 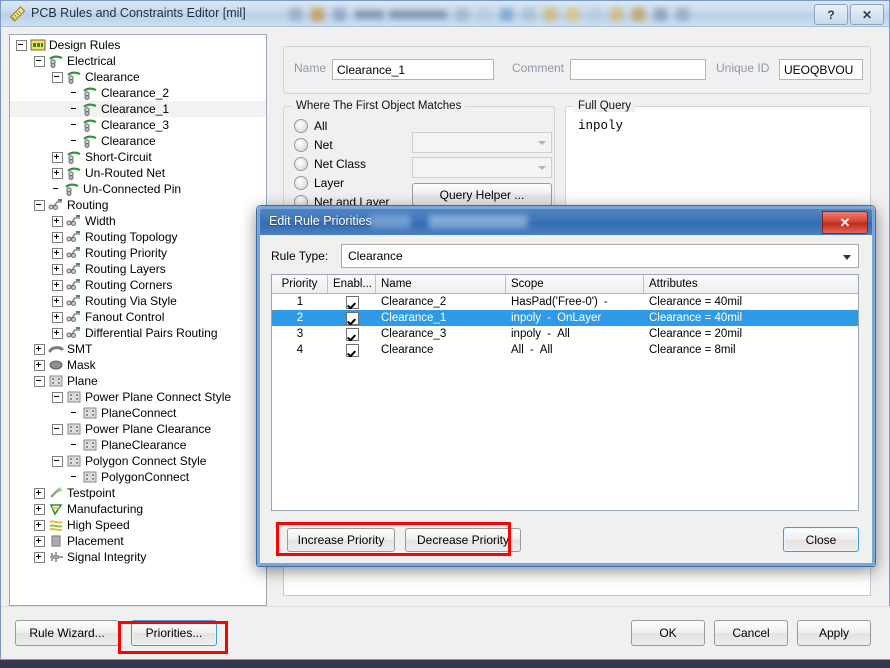 I want to click on radio-layer: Layer, so click(x=319, y=183).